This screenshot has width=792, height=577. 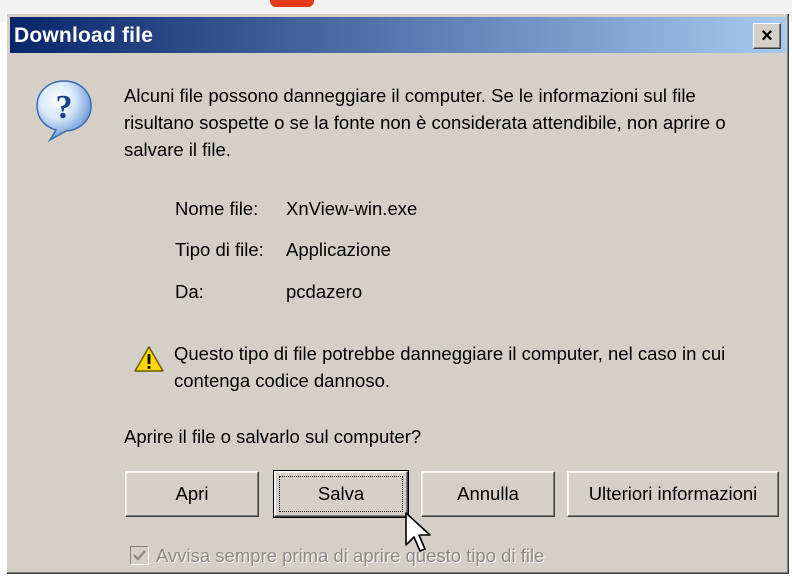 I want to click on warning-icon, so click(x=149, y=359).